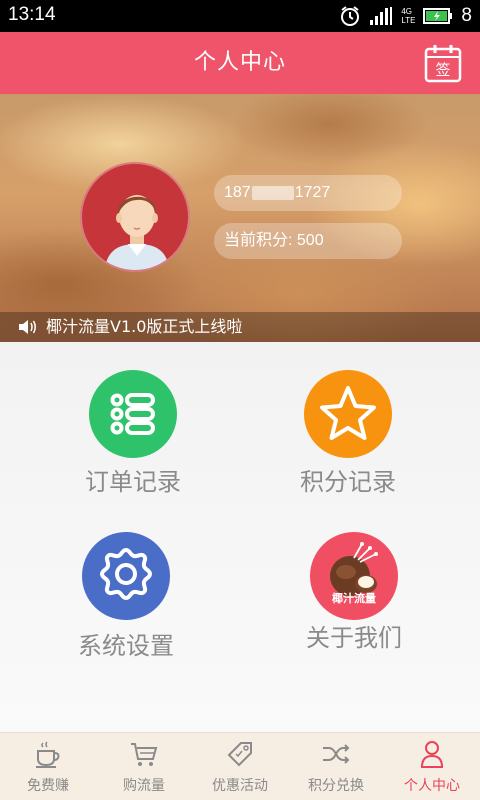  Describe the element at coordinates (438, 16) in the screenshot. I see `battery-icon` at that location.